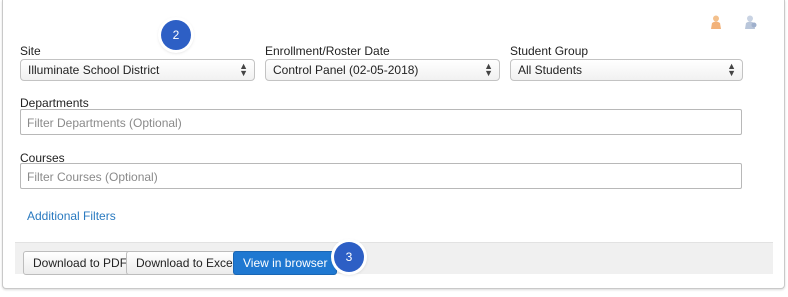 This screenshot has width=788, height=297. What do you see at coordinates (176, 35) in the screenshot?
I see `step-2-badge: 2` at bounding box center [176, 35].